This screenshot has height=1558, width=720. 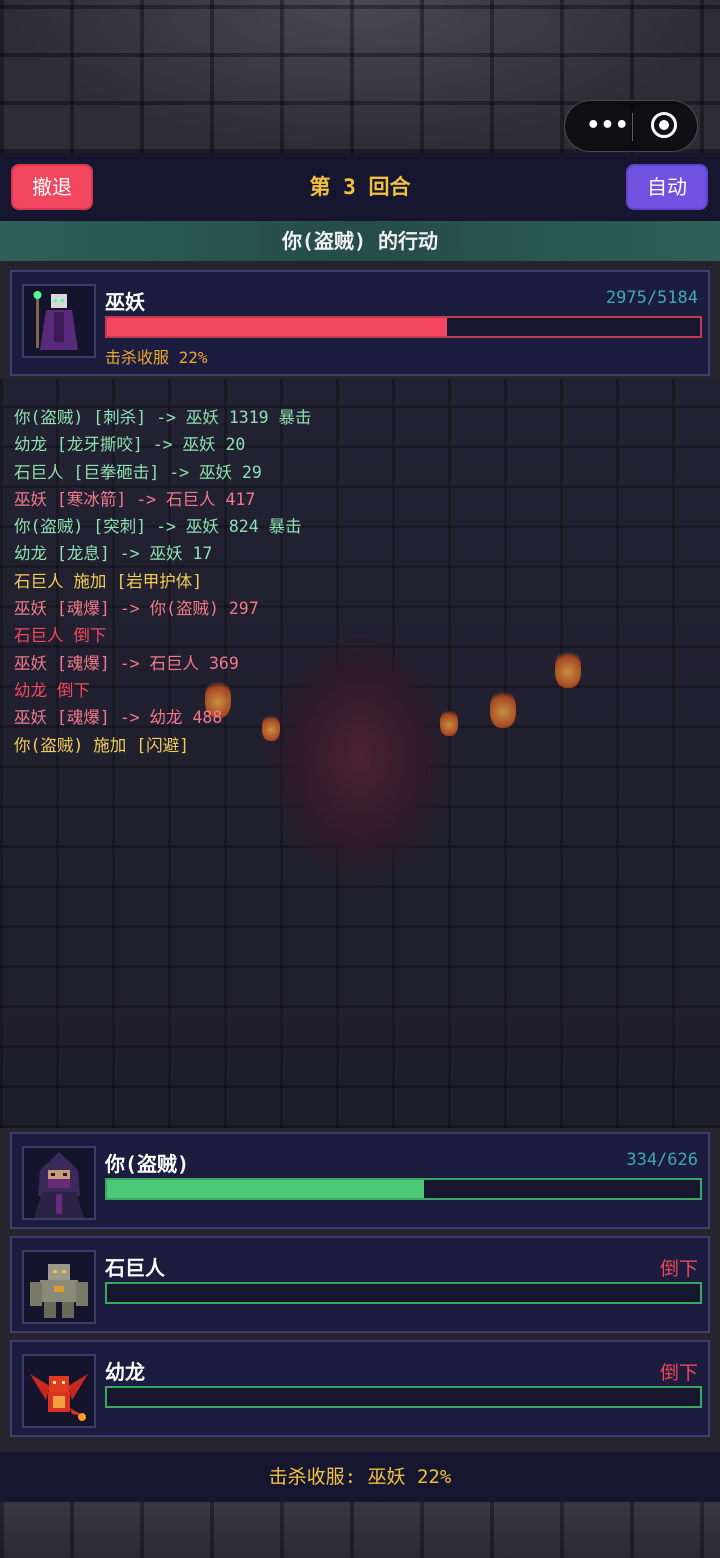 What do you see at coordinates (360, 1477) in the screenshot?
I see `capture-summary-footer: 击杀收服: 巫妖 22%` at bounding box center [360, 1477].